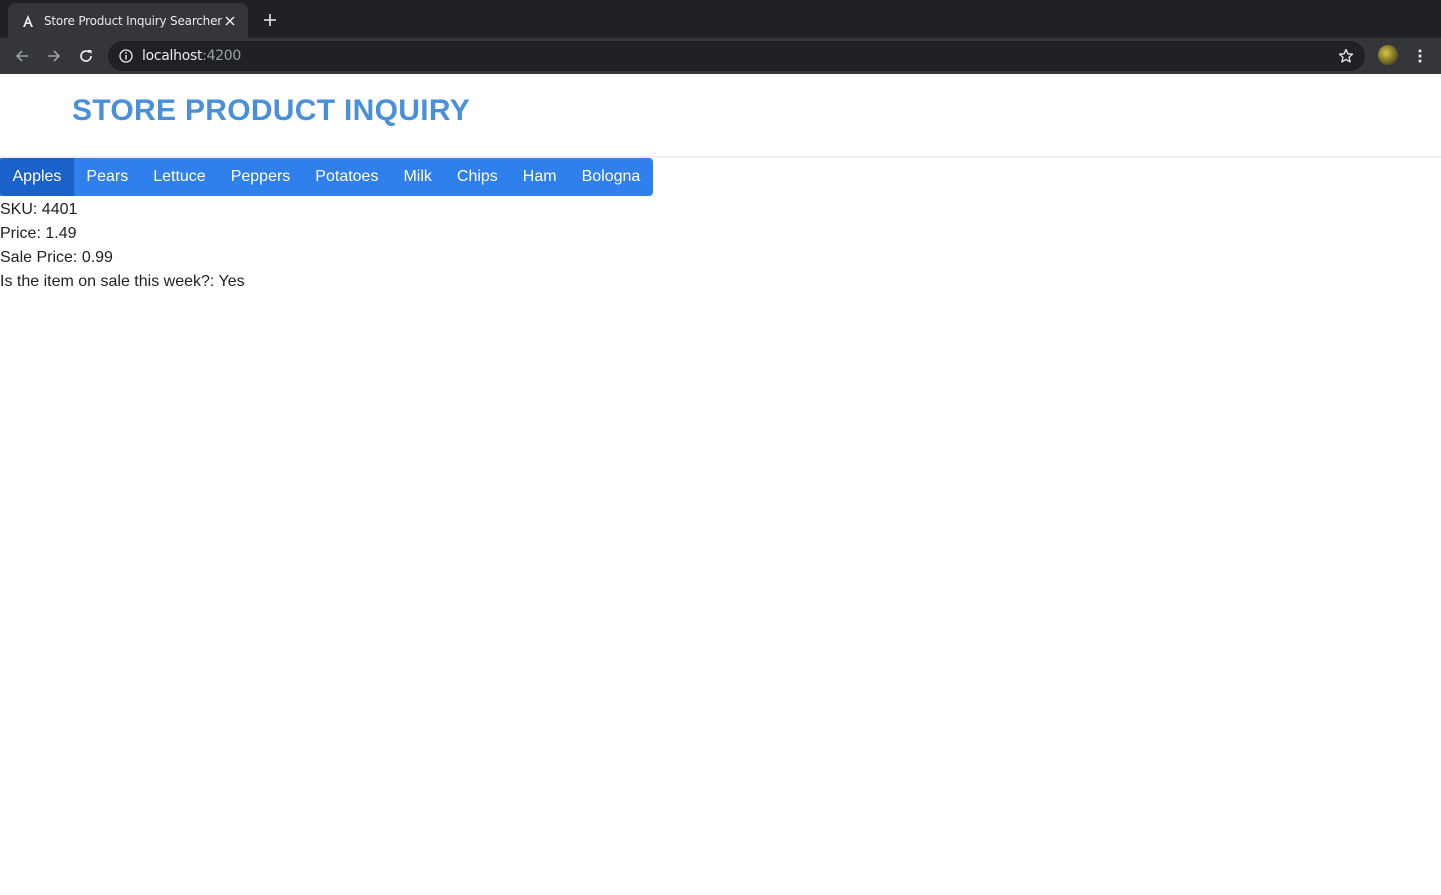  What do you see at coordinates (1420, 56) in the screenshot?
I see `menu-icon` at bounding box center [1420, 56].